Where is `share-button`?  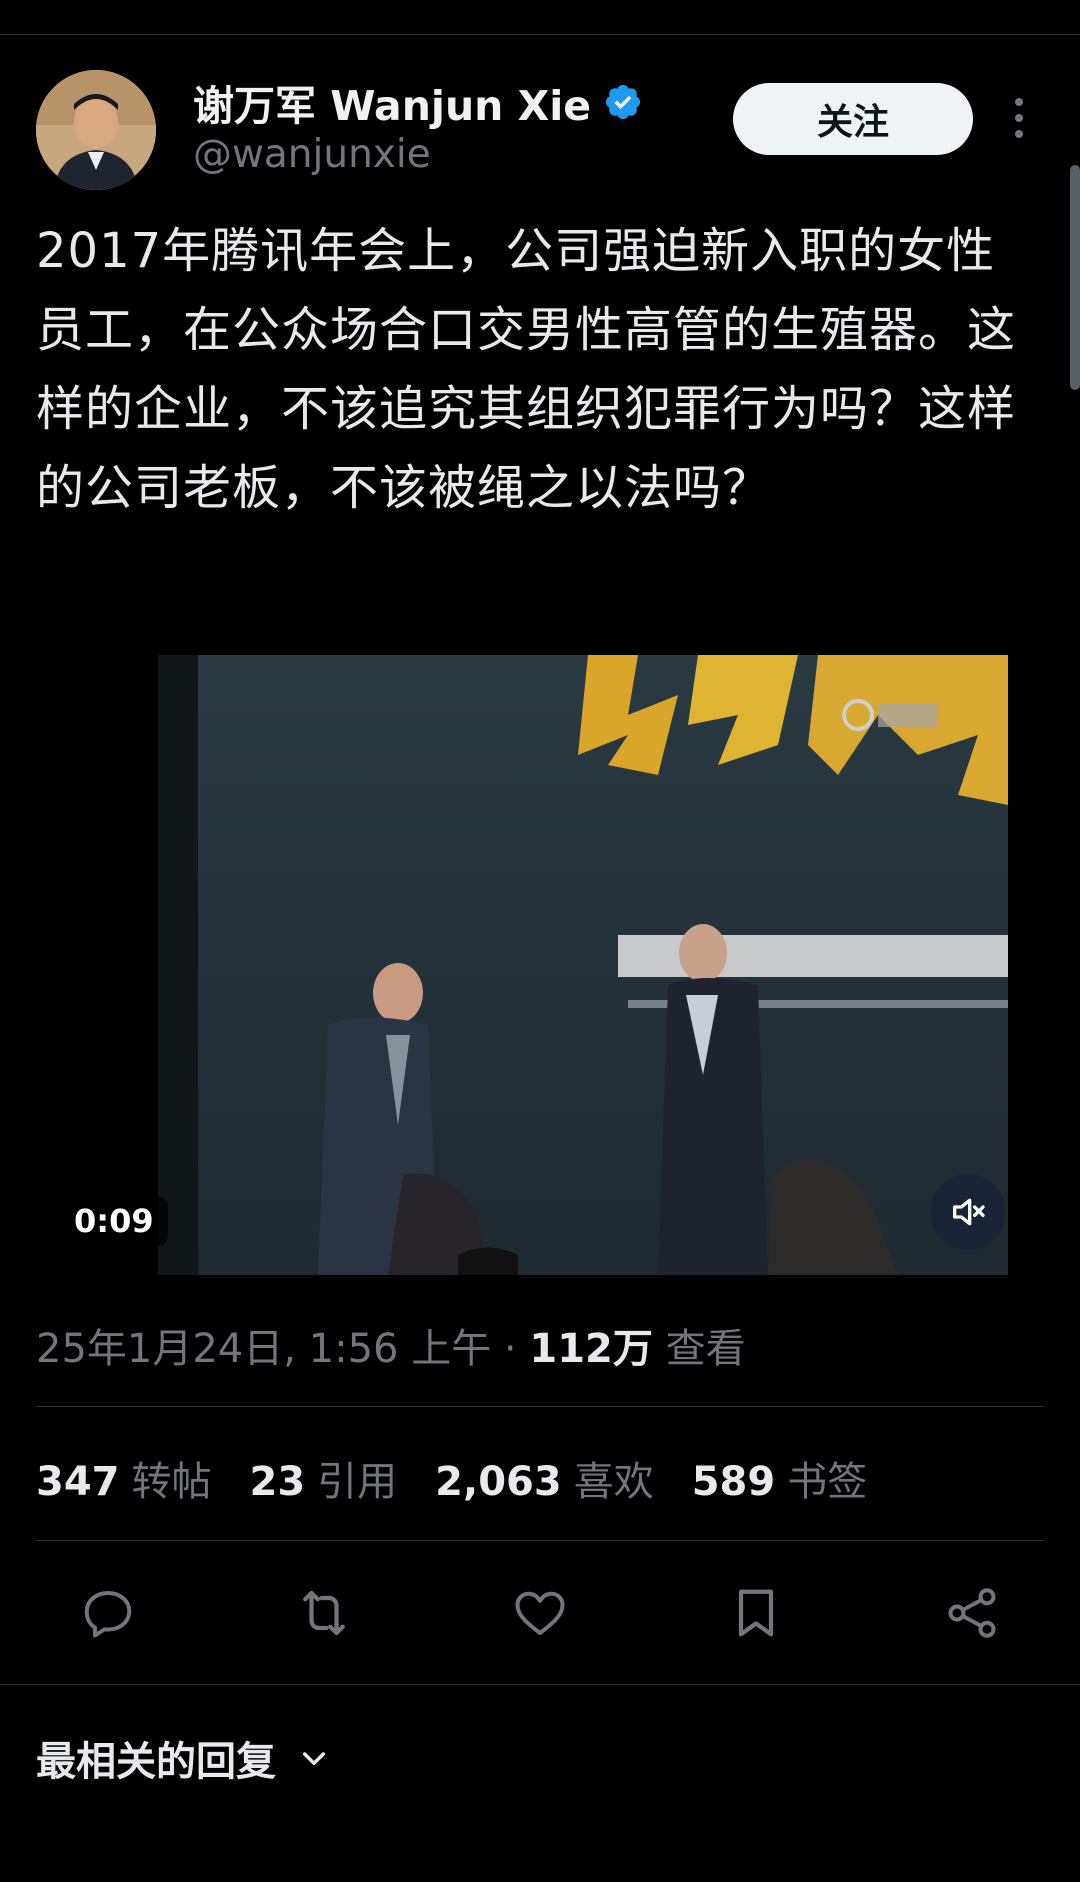 share-button is located at coordinates (972, 1613).